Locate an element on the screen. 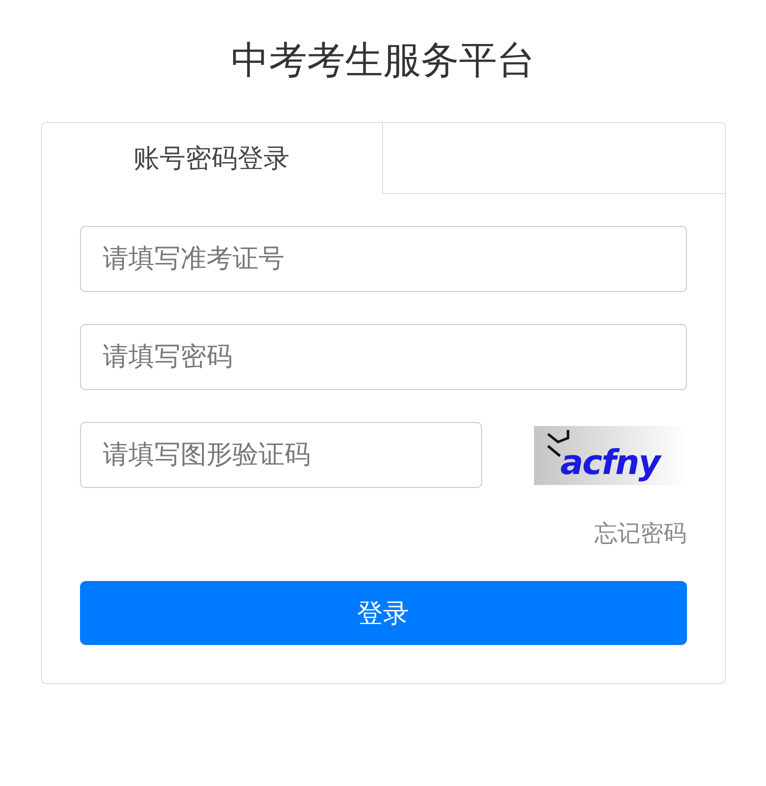 The height and width of the screenshot is (786, 766). forgot-password-link: 忘记密码 is located at coordinates (640, 533).